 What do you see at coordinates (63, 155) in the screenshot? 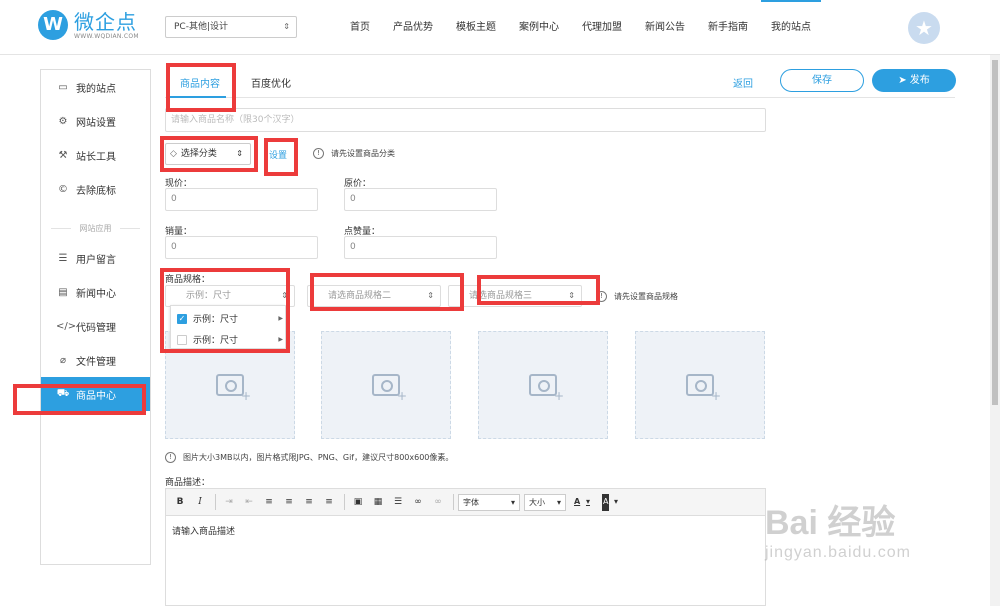
I see `wrench-icon: ⚒` at bounding box center [63, 155].